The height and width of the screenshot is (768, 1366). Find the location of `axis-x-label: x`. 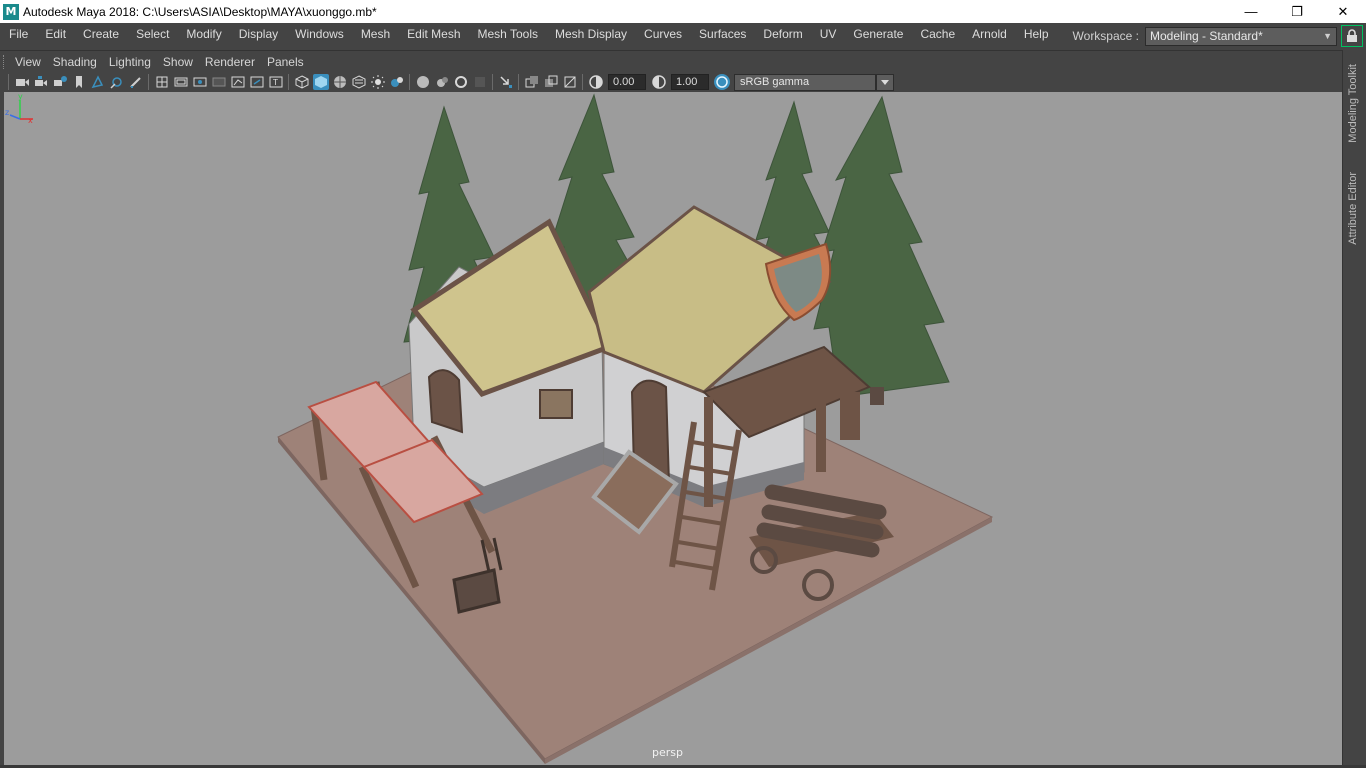

axis-x-label: x is located at coordinates (30, 120).